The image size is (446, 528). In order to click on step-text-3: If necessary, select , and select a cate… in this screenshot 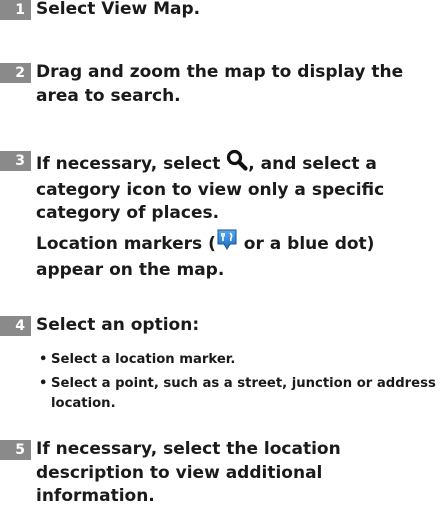, I will do `click(239, 187)`.